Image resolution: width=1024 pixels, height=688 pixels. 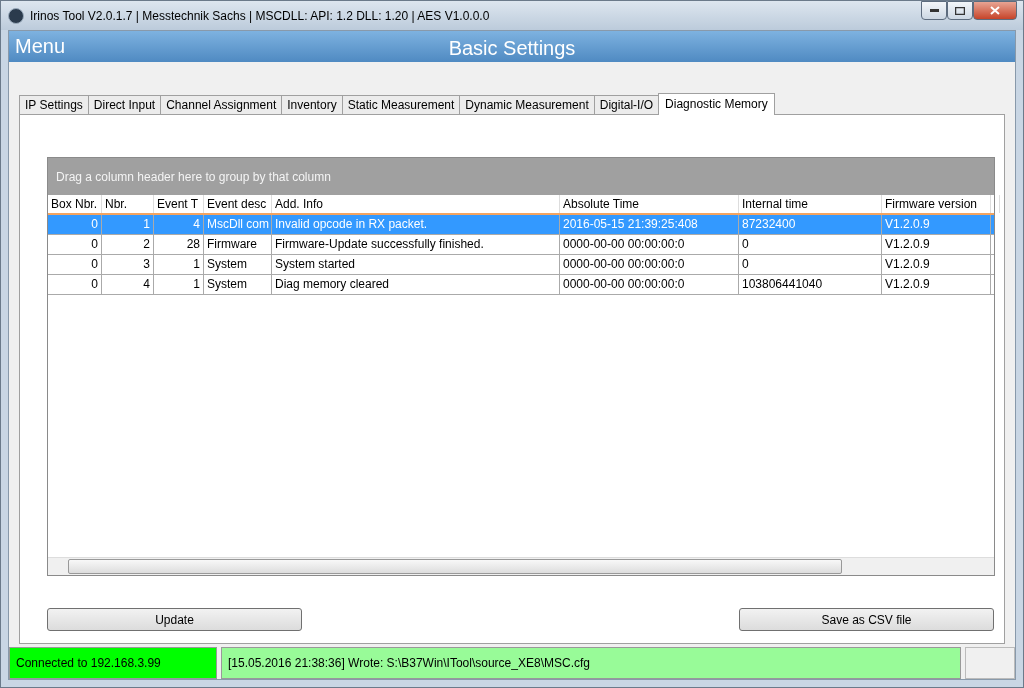 I want to click on table-row: 0 2 28 Firmware Firmware-Update successfully finished. 0000-00-00 00:00:00:0 0 V1.2.0.9, so click(x=521, y=245).